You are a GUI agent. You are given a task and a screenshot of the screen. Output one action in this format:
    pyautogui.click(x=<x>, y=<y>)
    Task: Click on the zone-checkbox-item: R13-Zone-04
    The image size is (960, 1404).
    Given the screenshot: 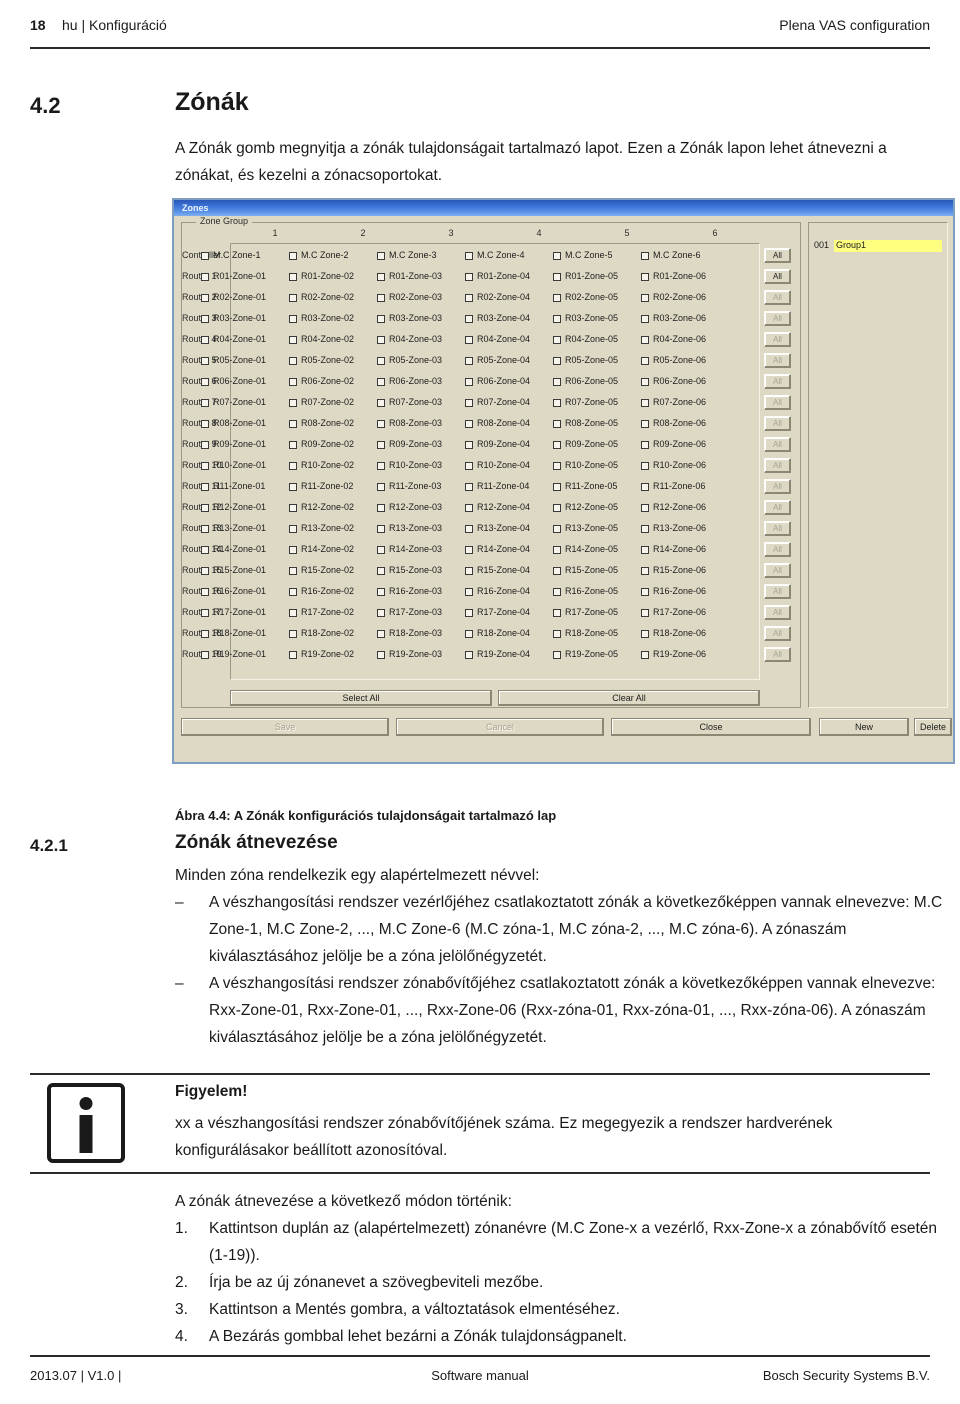 What is the action you would take?
    pyautogui.click(x=497, y=528)
    